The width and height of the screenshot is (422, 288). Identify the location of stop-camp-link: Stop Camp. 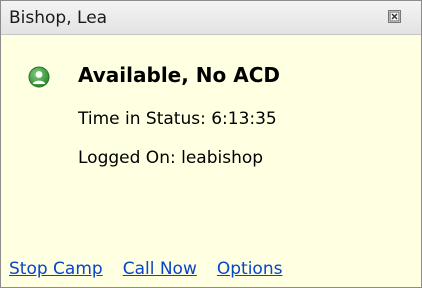
(56, 269).